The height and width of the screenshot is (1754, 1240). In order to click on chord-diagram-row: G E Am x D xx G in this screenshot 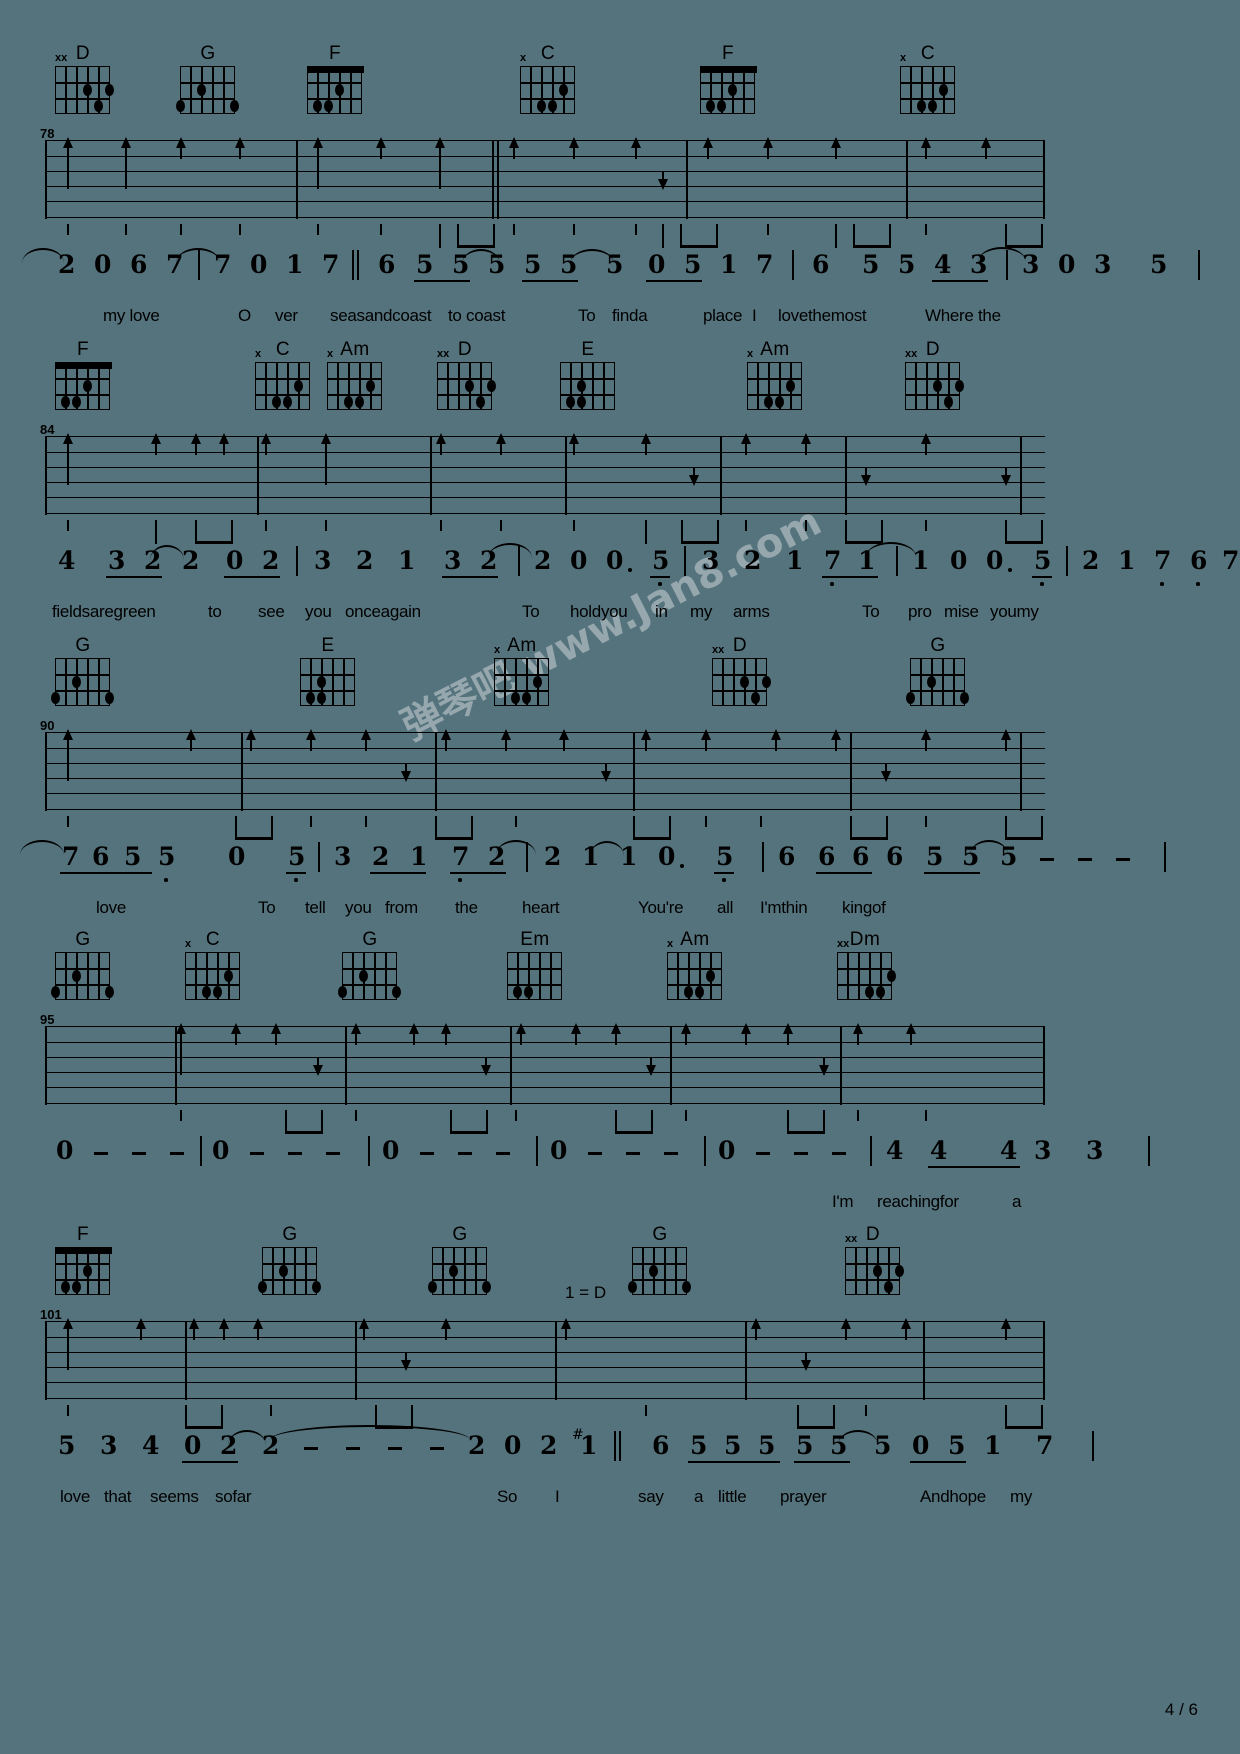, I will do `click(620, 680)`.